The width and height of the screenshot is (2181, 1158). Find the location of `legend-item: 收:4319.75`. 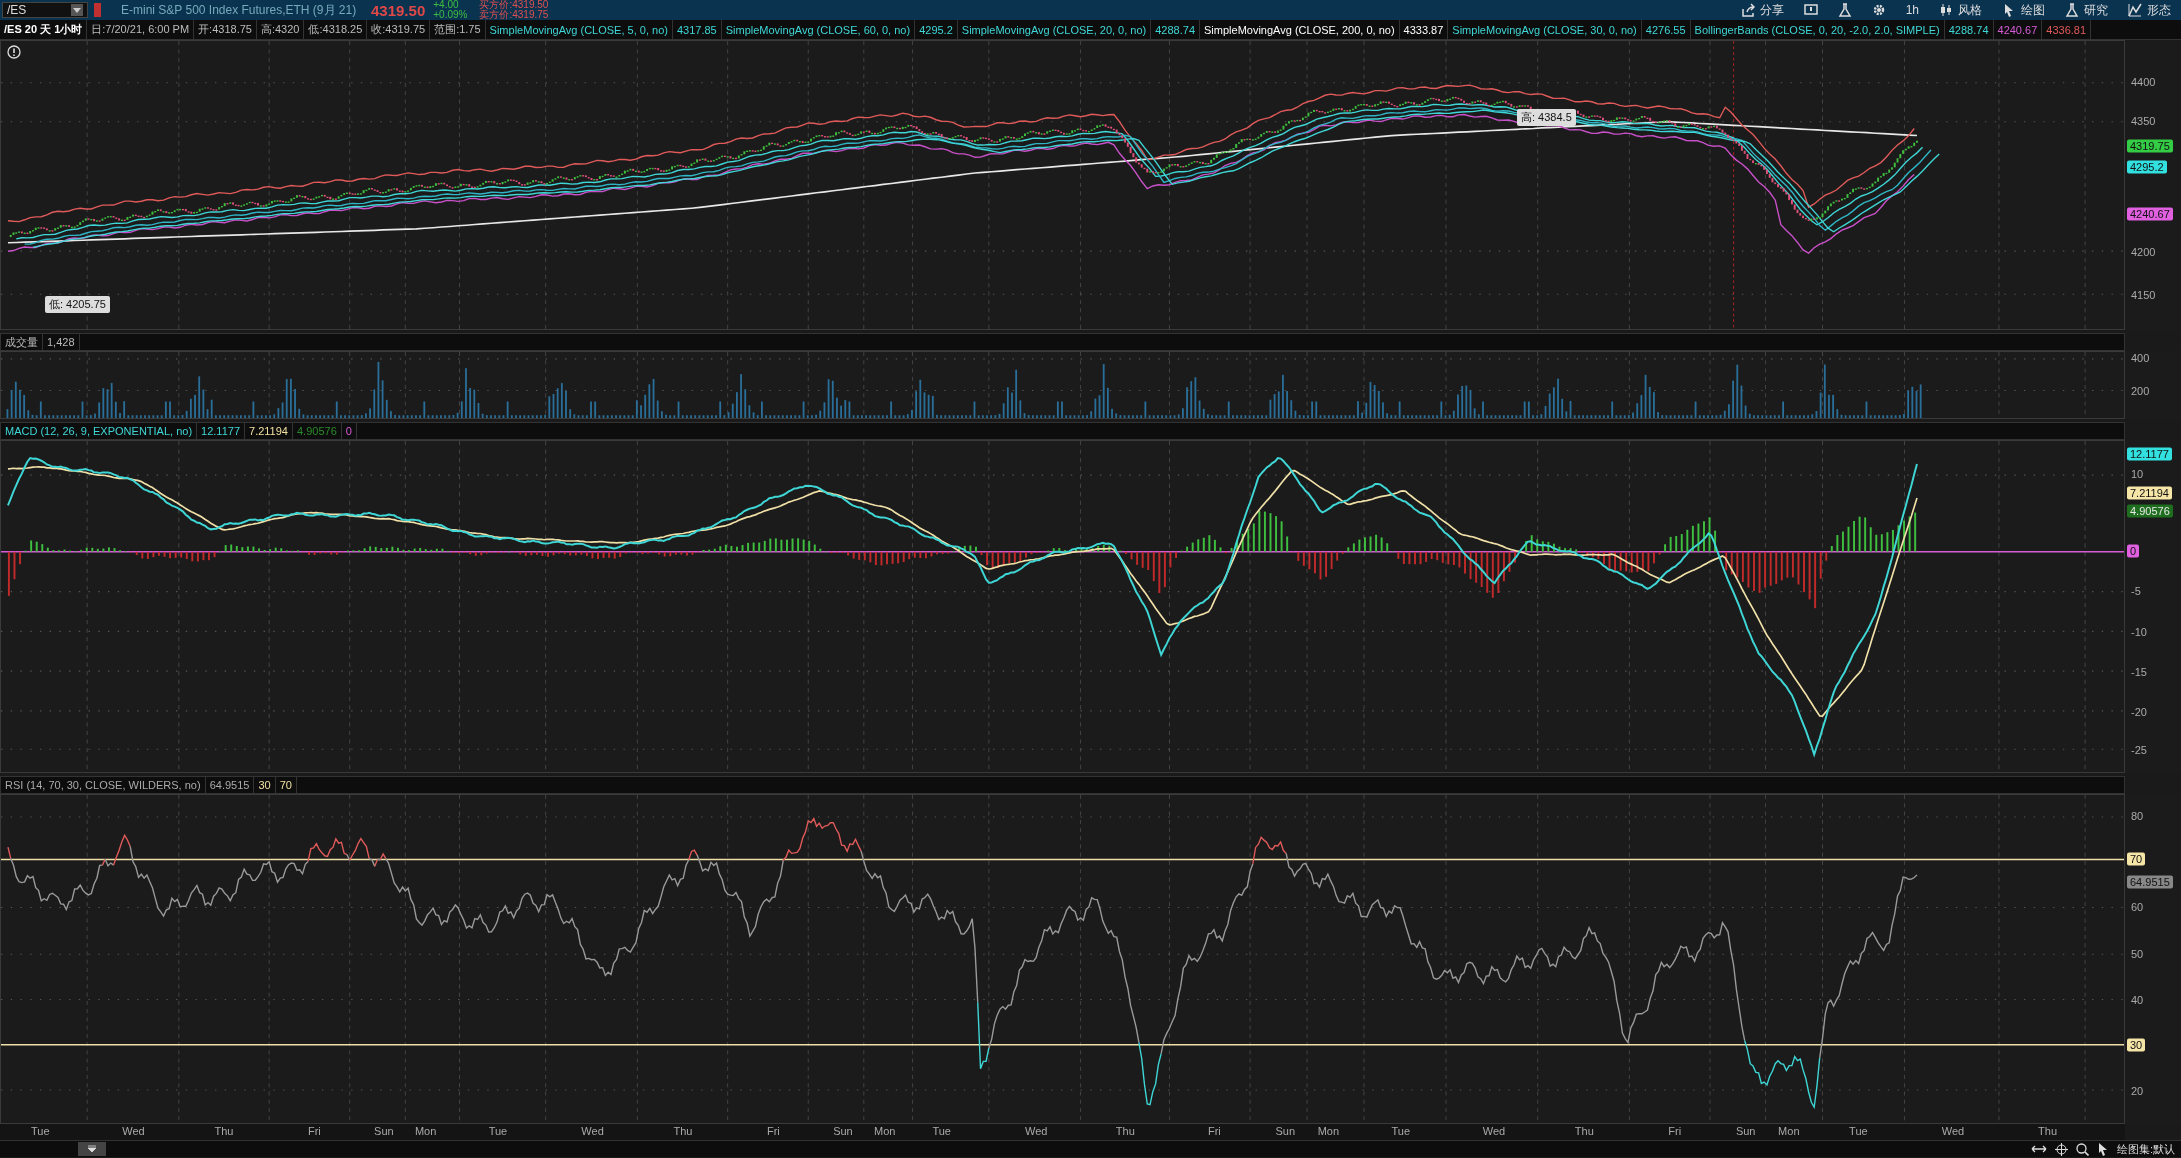

legend-item: 收:4319.75 is located at coordinates (399, 29).